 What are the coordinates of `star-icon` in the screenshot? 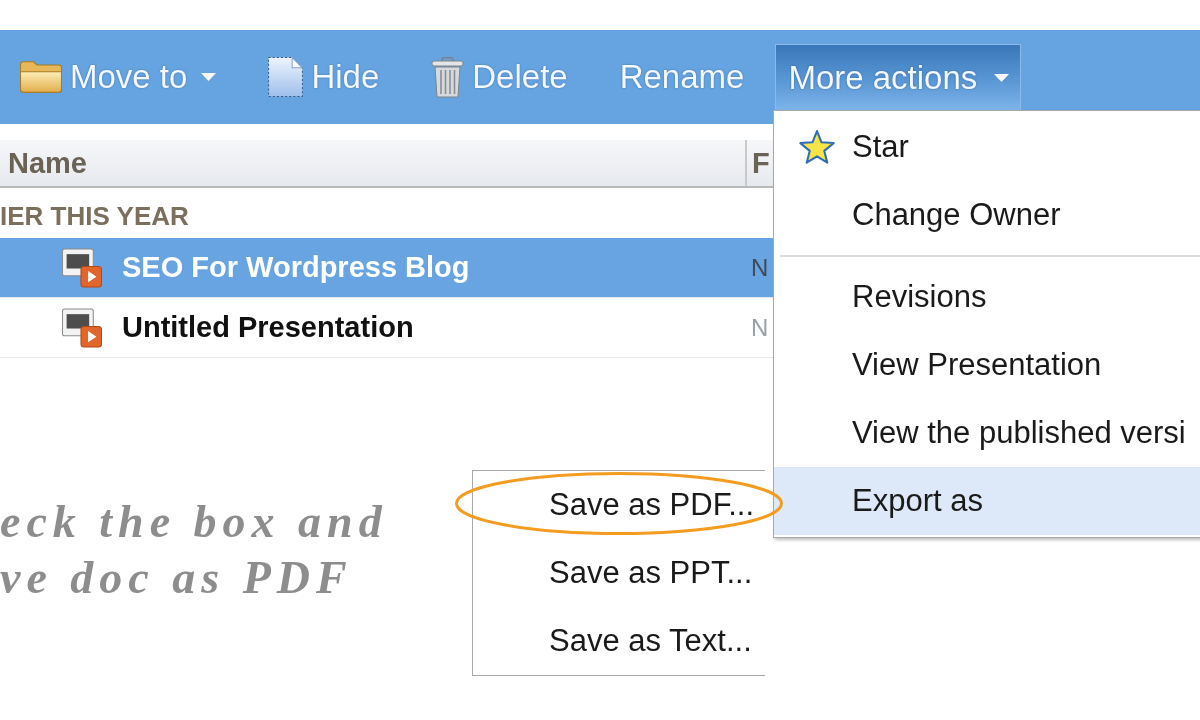 It's located at (817, 147).